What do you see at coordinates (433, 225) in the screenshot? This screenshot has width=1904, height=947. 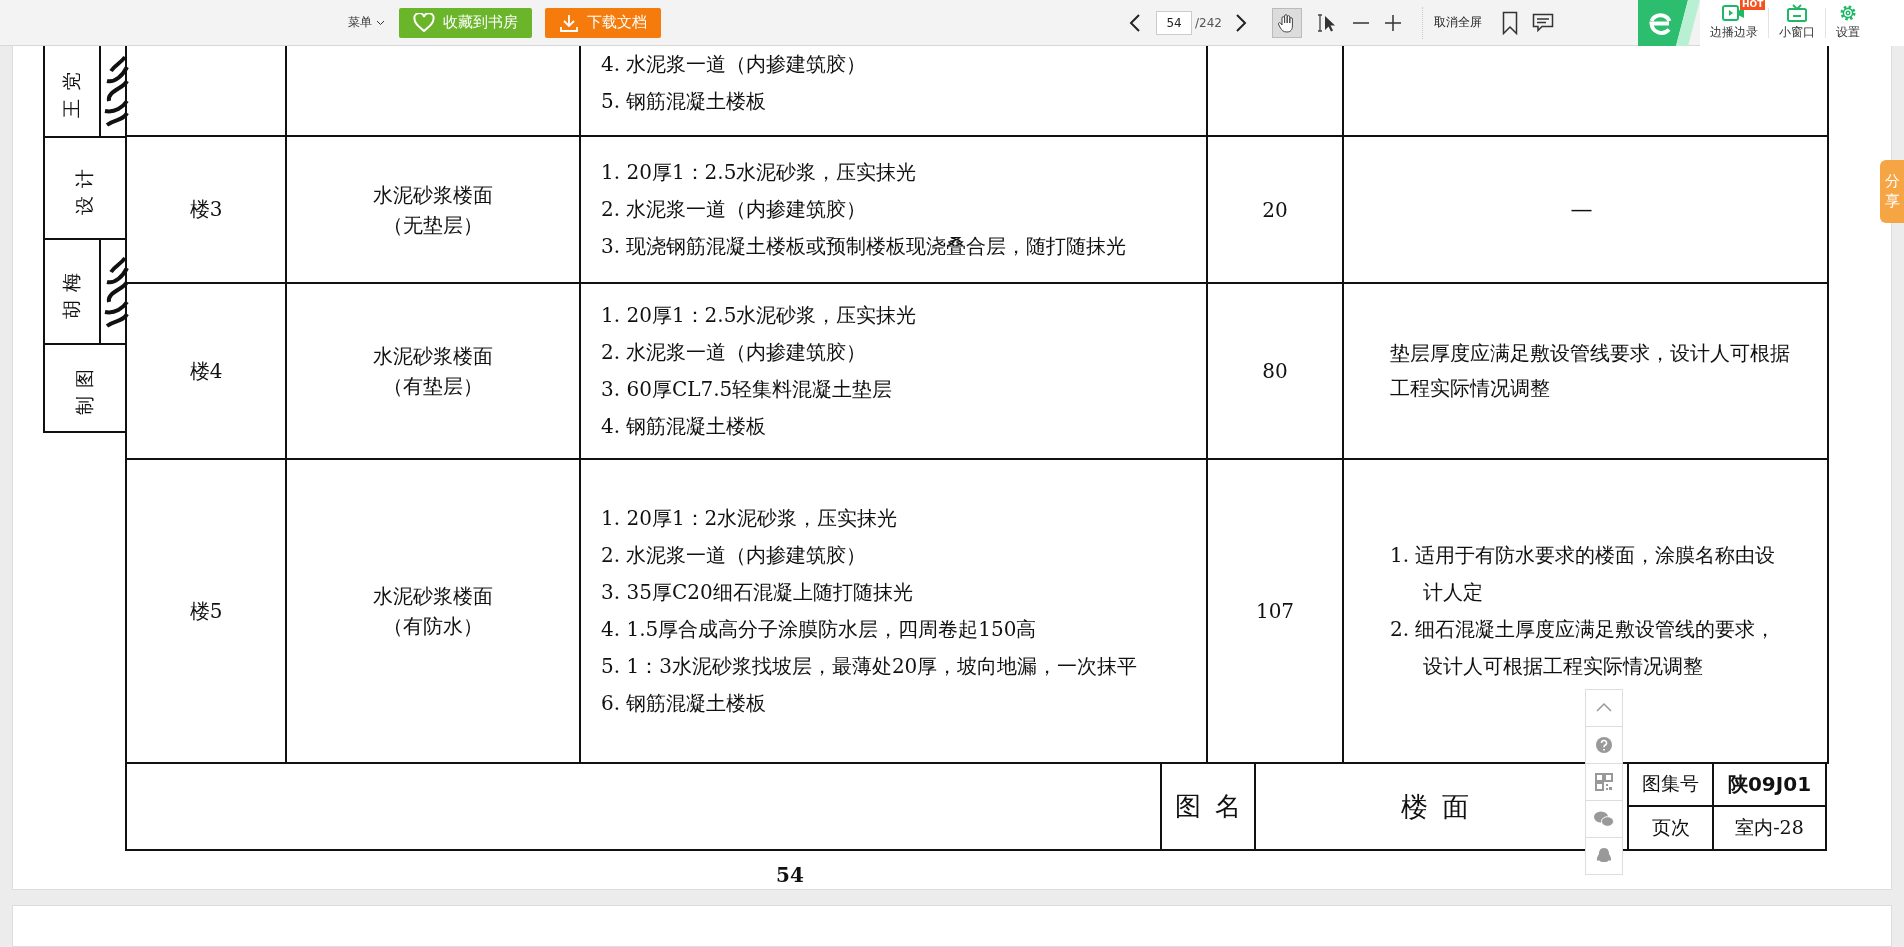 I see `floor-name: （无垫层）` at bounding box center [433, 225].